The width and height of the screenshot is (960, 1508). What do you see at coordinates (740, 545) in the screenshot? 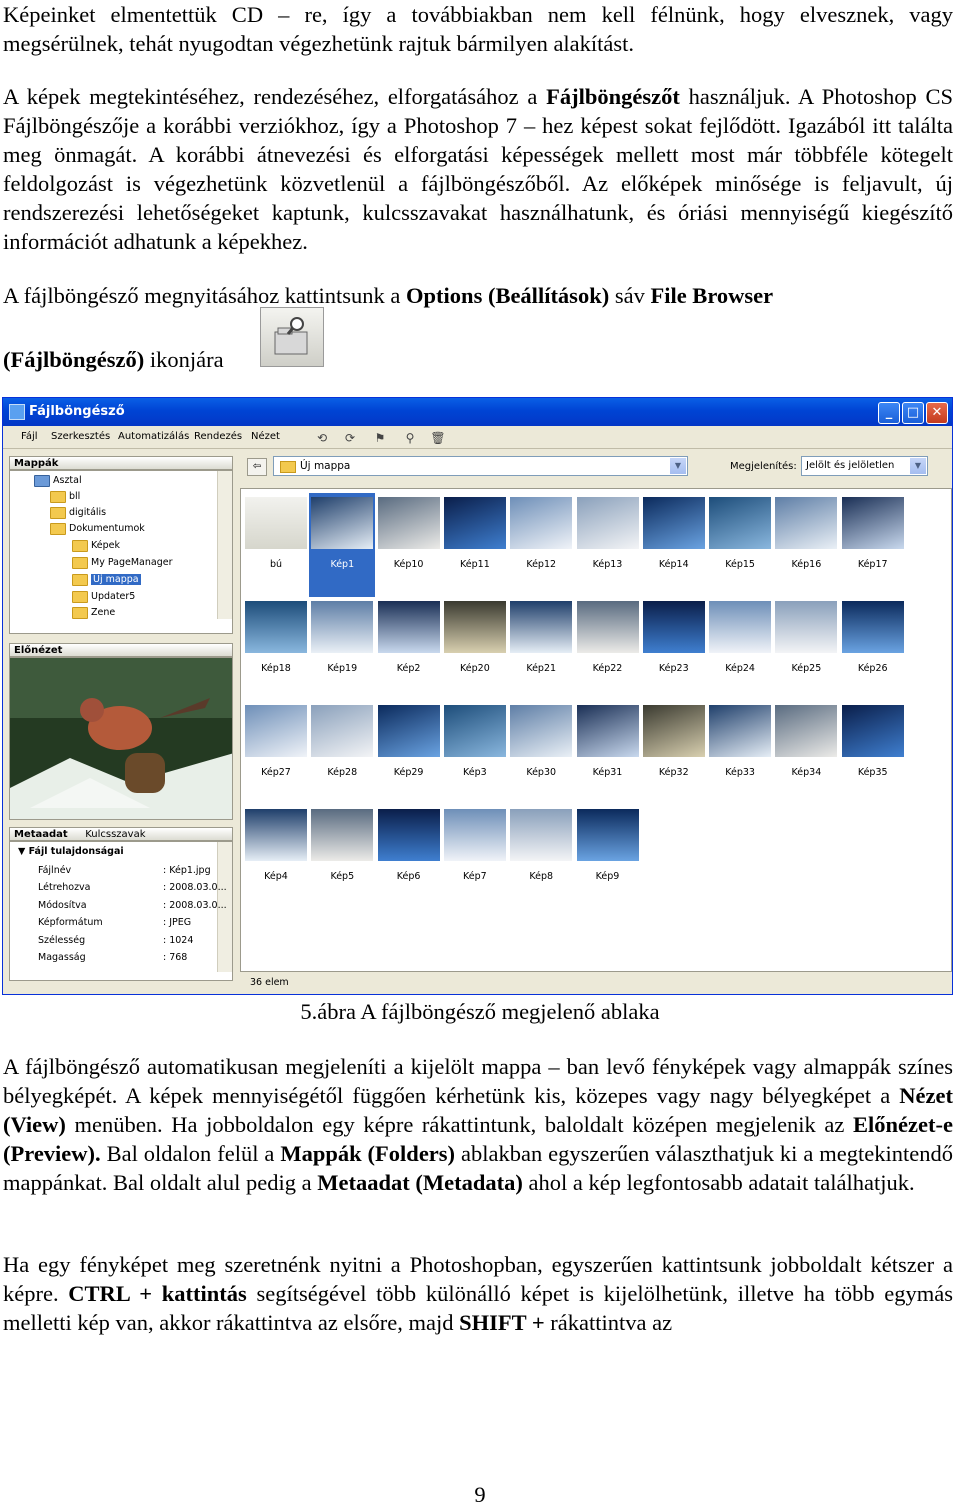
I see `thumbnail-item: Kép15` at bounding box center [740, 545].